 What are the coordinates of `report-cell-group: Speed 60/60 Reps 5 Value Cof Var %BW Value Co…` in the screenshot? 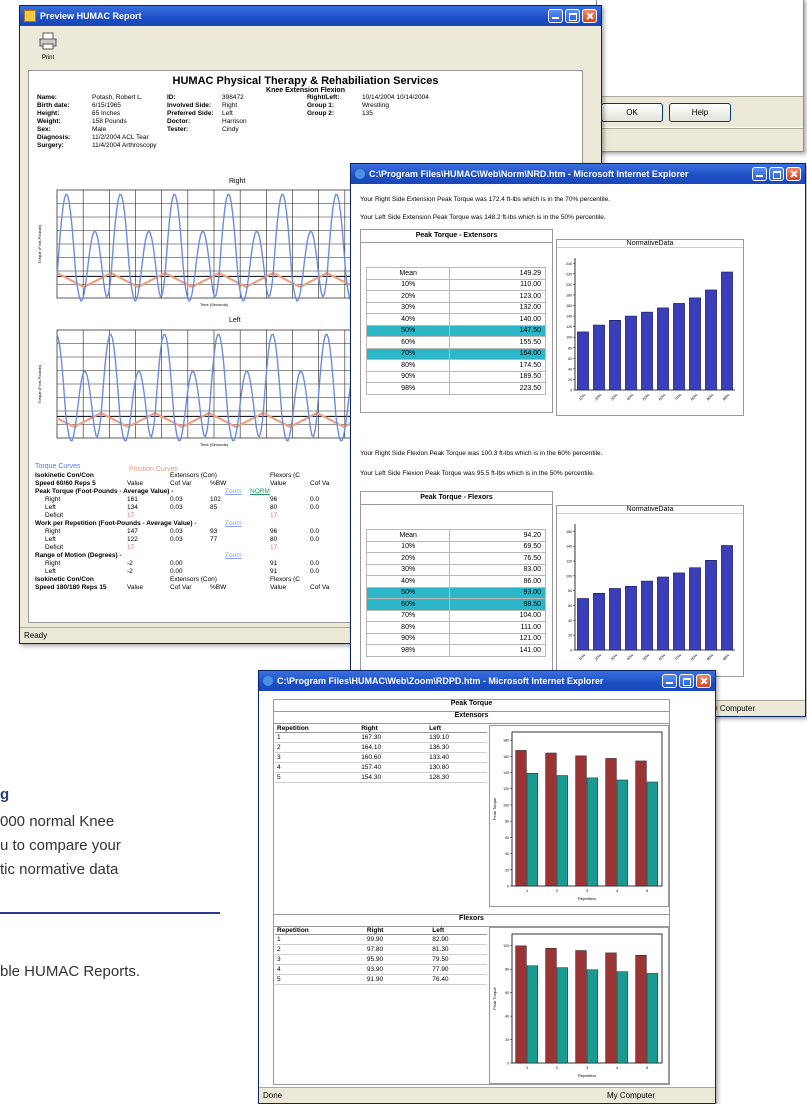 It's located at (200, 484).